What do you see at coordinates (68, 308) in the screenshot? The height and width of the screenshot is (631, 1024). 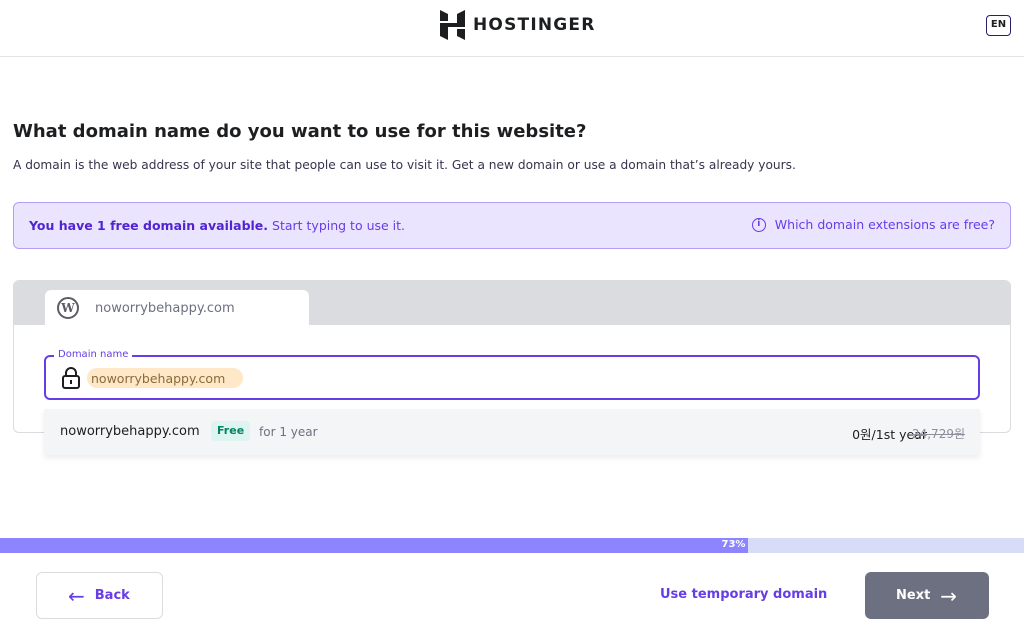 I see `wordpress-icon: W` at bounding box center [68, 308].